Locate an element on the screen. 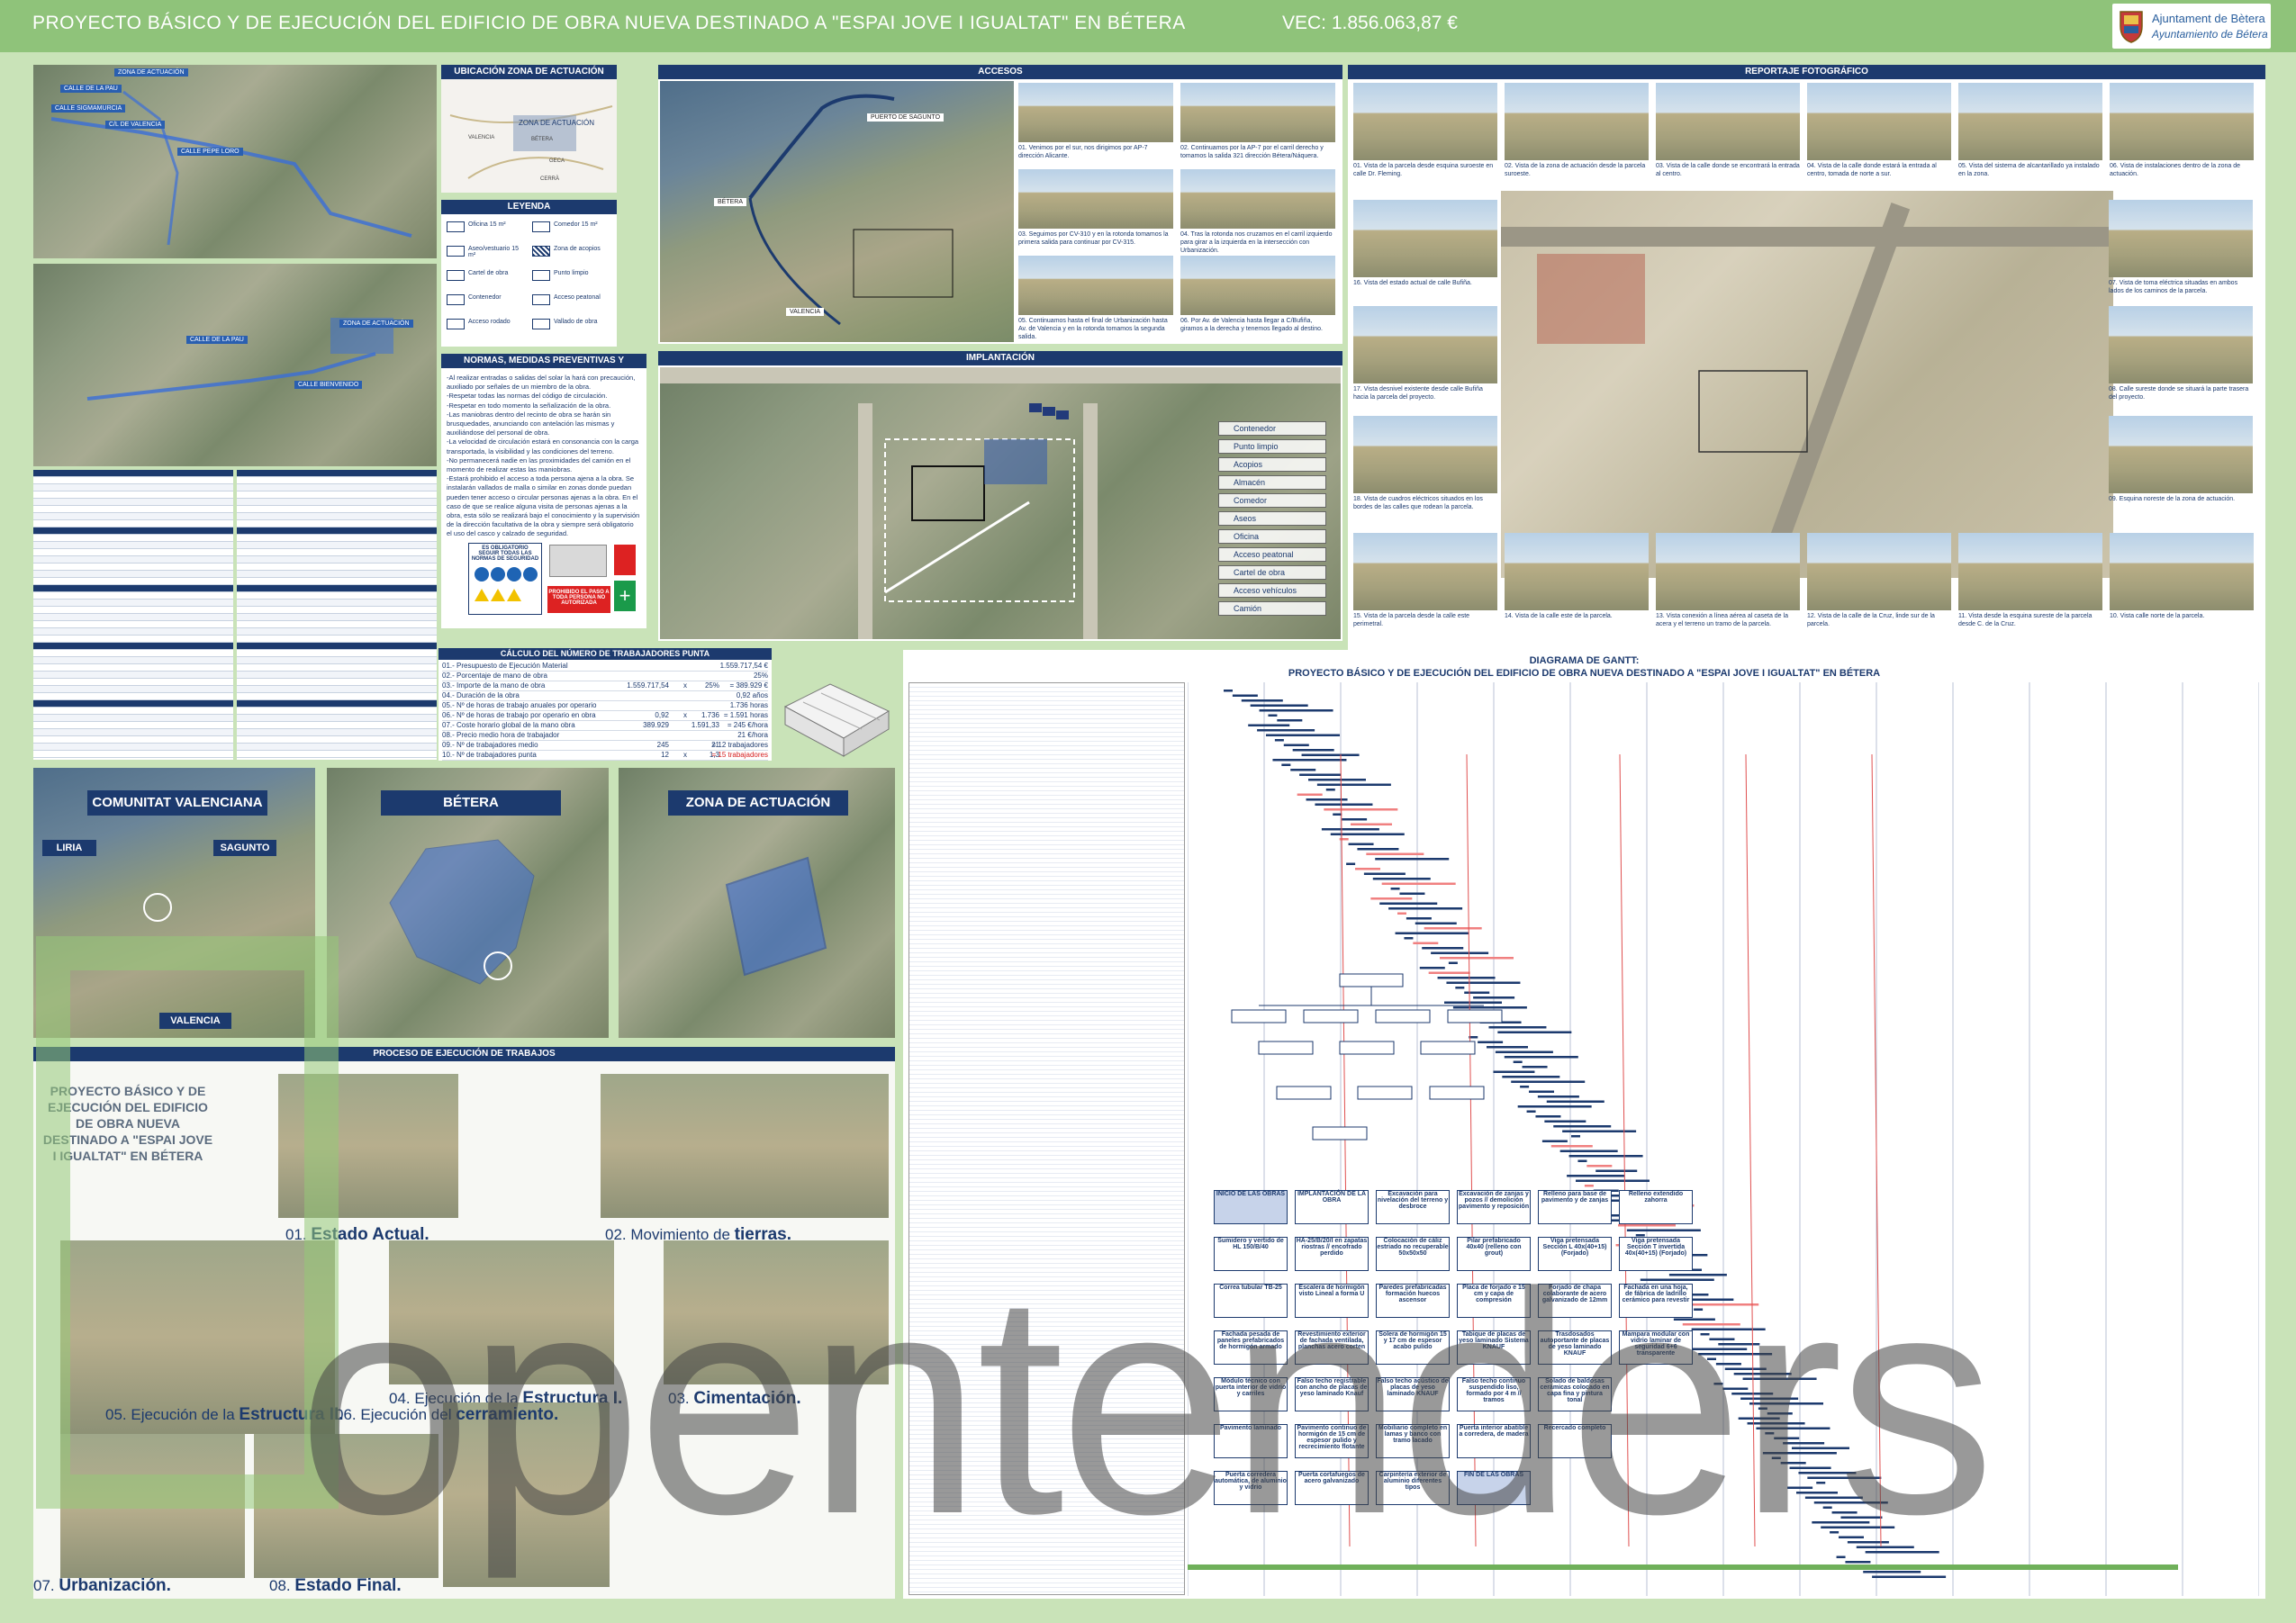 This screenshot has width=2296, height=1623. calculo-cell: 03.- Importe de la mano de obra is located at coordinates (494, 685).